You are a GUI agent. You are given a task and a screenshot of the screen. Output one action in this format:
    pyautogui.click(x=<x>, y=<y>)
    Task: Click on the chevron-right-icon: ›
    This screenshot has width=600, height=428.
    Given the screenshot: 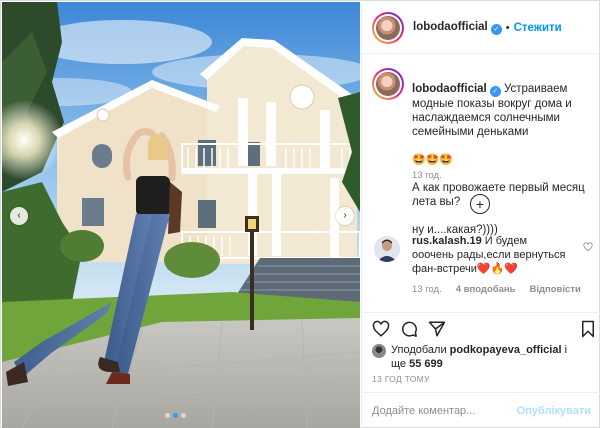 What is the action you would take?
    pyautogui.click(x=345, y=215)
    